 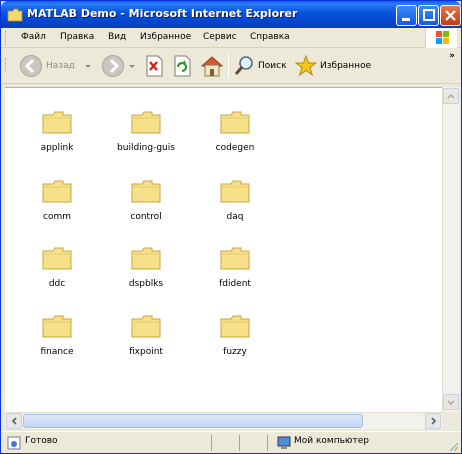 I want to click on computer-icon, so click(x=284, y=442).